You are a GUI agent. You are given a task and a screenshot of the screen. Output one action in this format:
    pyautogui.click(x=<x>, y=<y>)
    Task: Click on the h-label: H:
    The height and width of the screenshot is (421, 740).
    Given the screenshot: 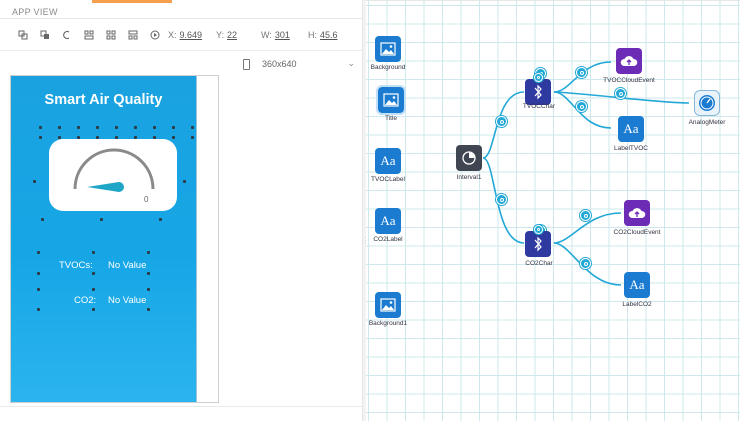 What is the action you would take?
    pyautogui.click(x=312, y=35)
    